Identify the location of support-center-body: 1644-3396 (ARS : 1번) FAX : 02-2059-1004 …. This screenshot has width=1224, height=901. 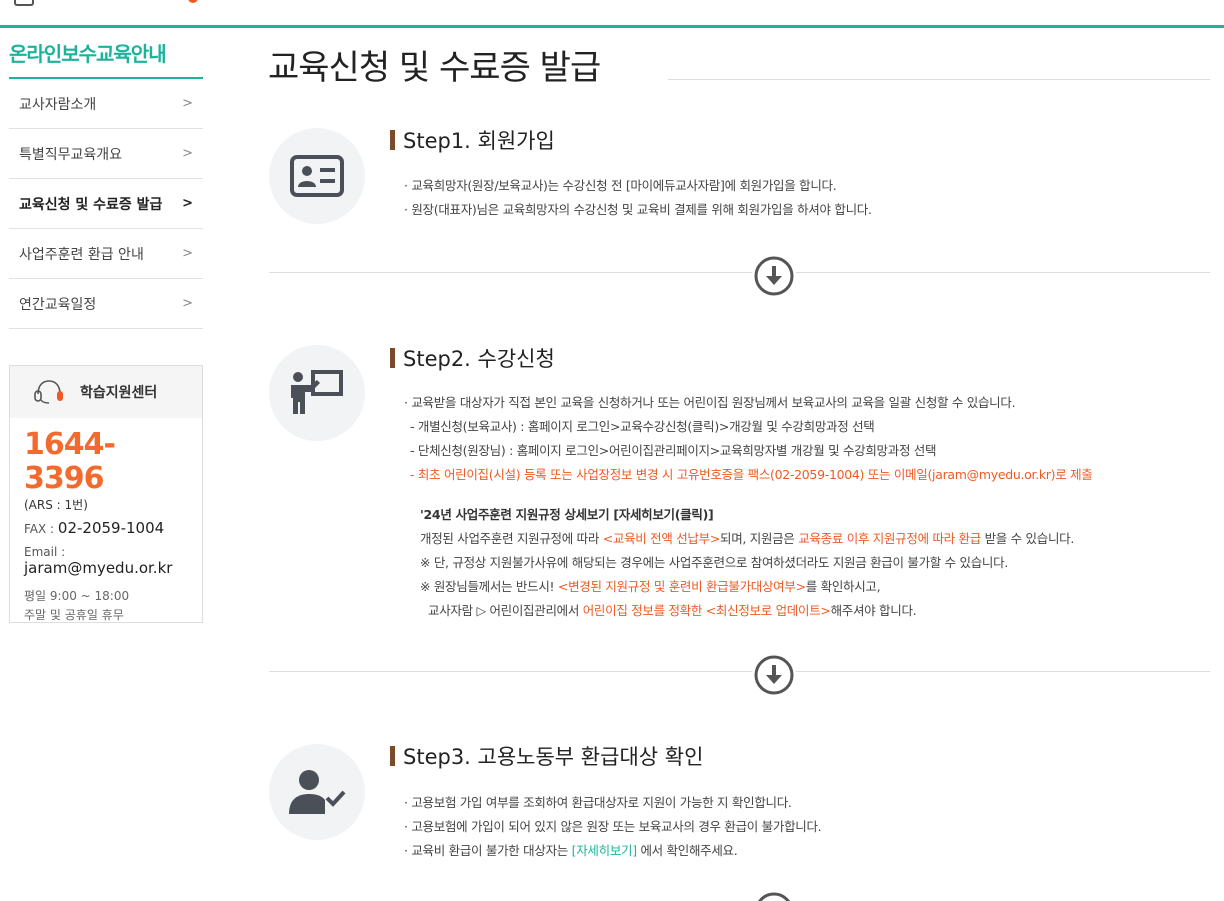
(106, 526).